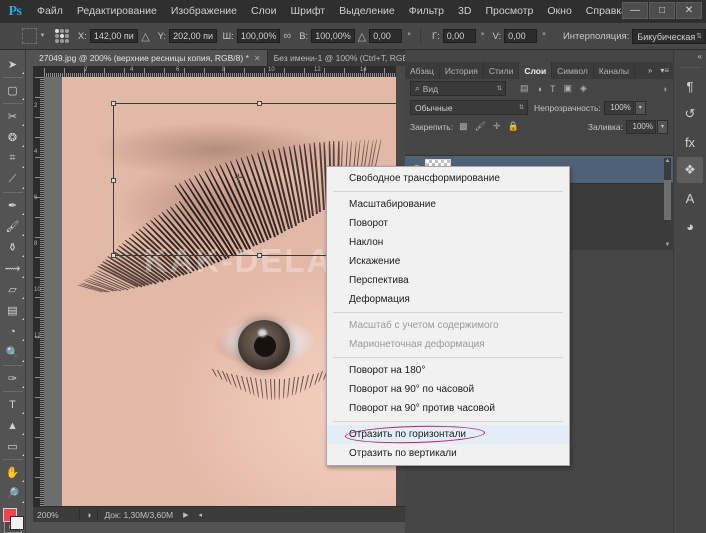  I want to click on scroll-up-arrow-icon: ▲, so click(667, 161).